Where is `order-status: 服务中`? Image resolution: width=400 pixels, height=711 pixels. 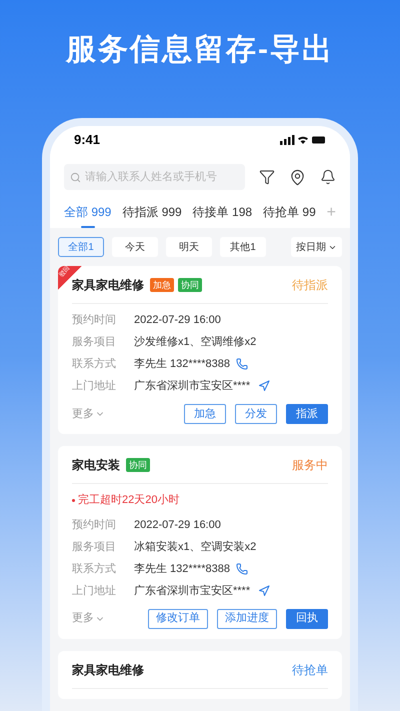 order-status: 服务中 is located at coordinates (310, 465).